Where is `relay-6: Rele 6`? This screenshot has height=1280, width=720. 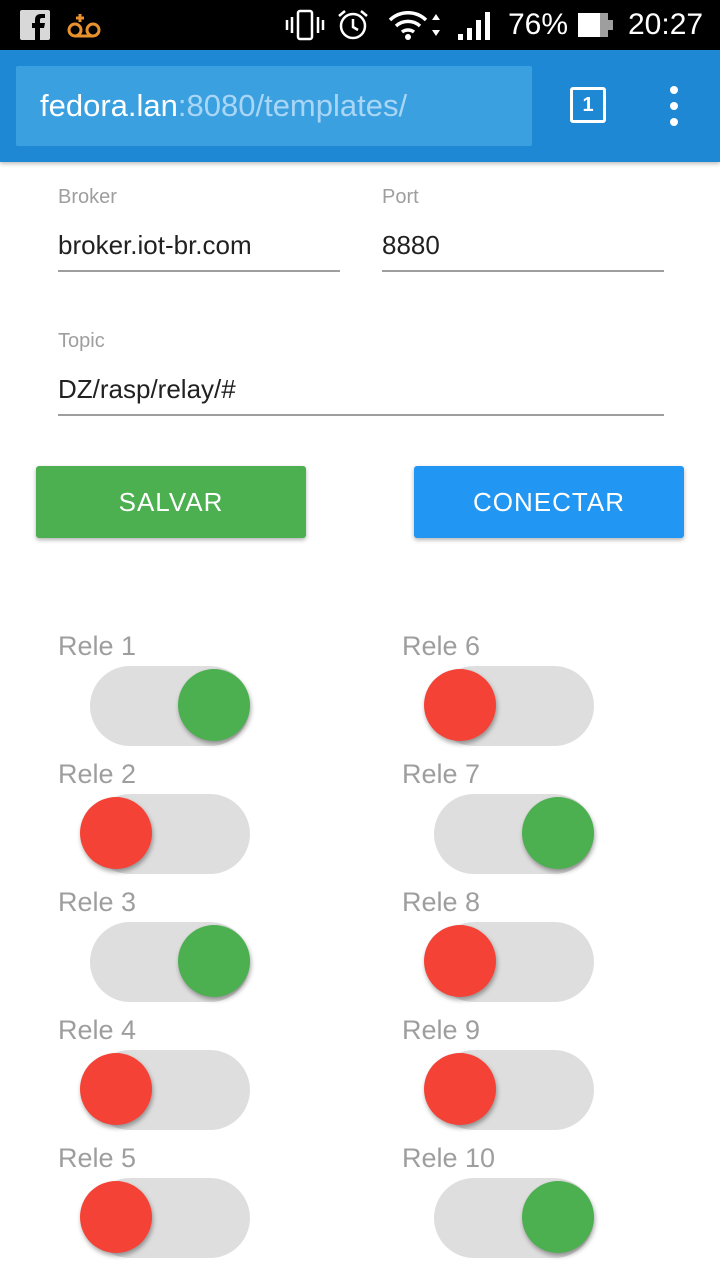 relay-6: Rele 6 is located at coordinates (552, 694).